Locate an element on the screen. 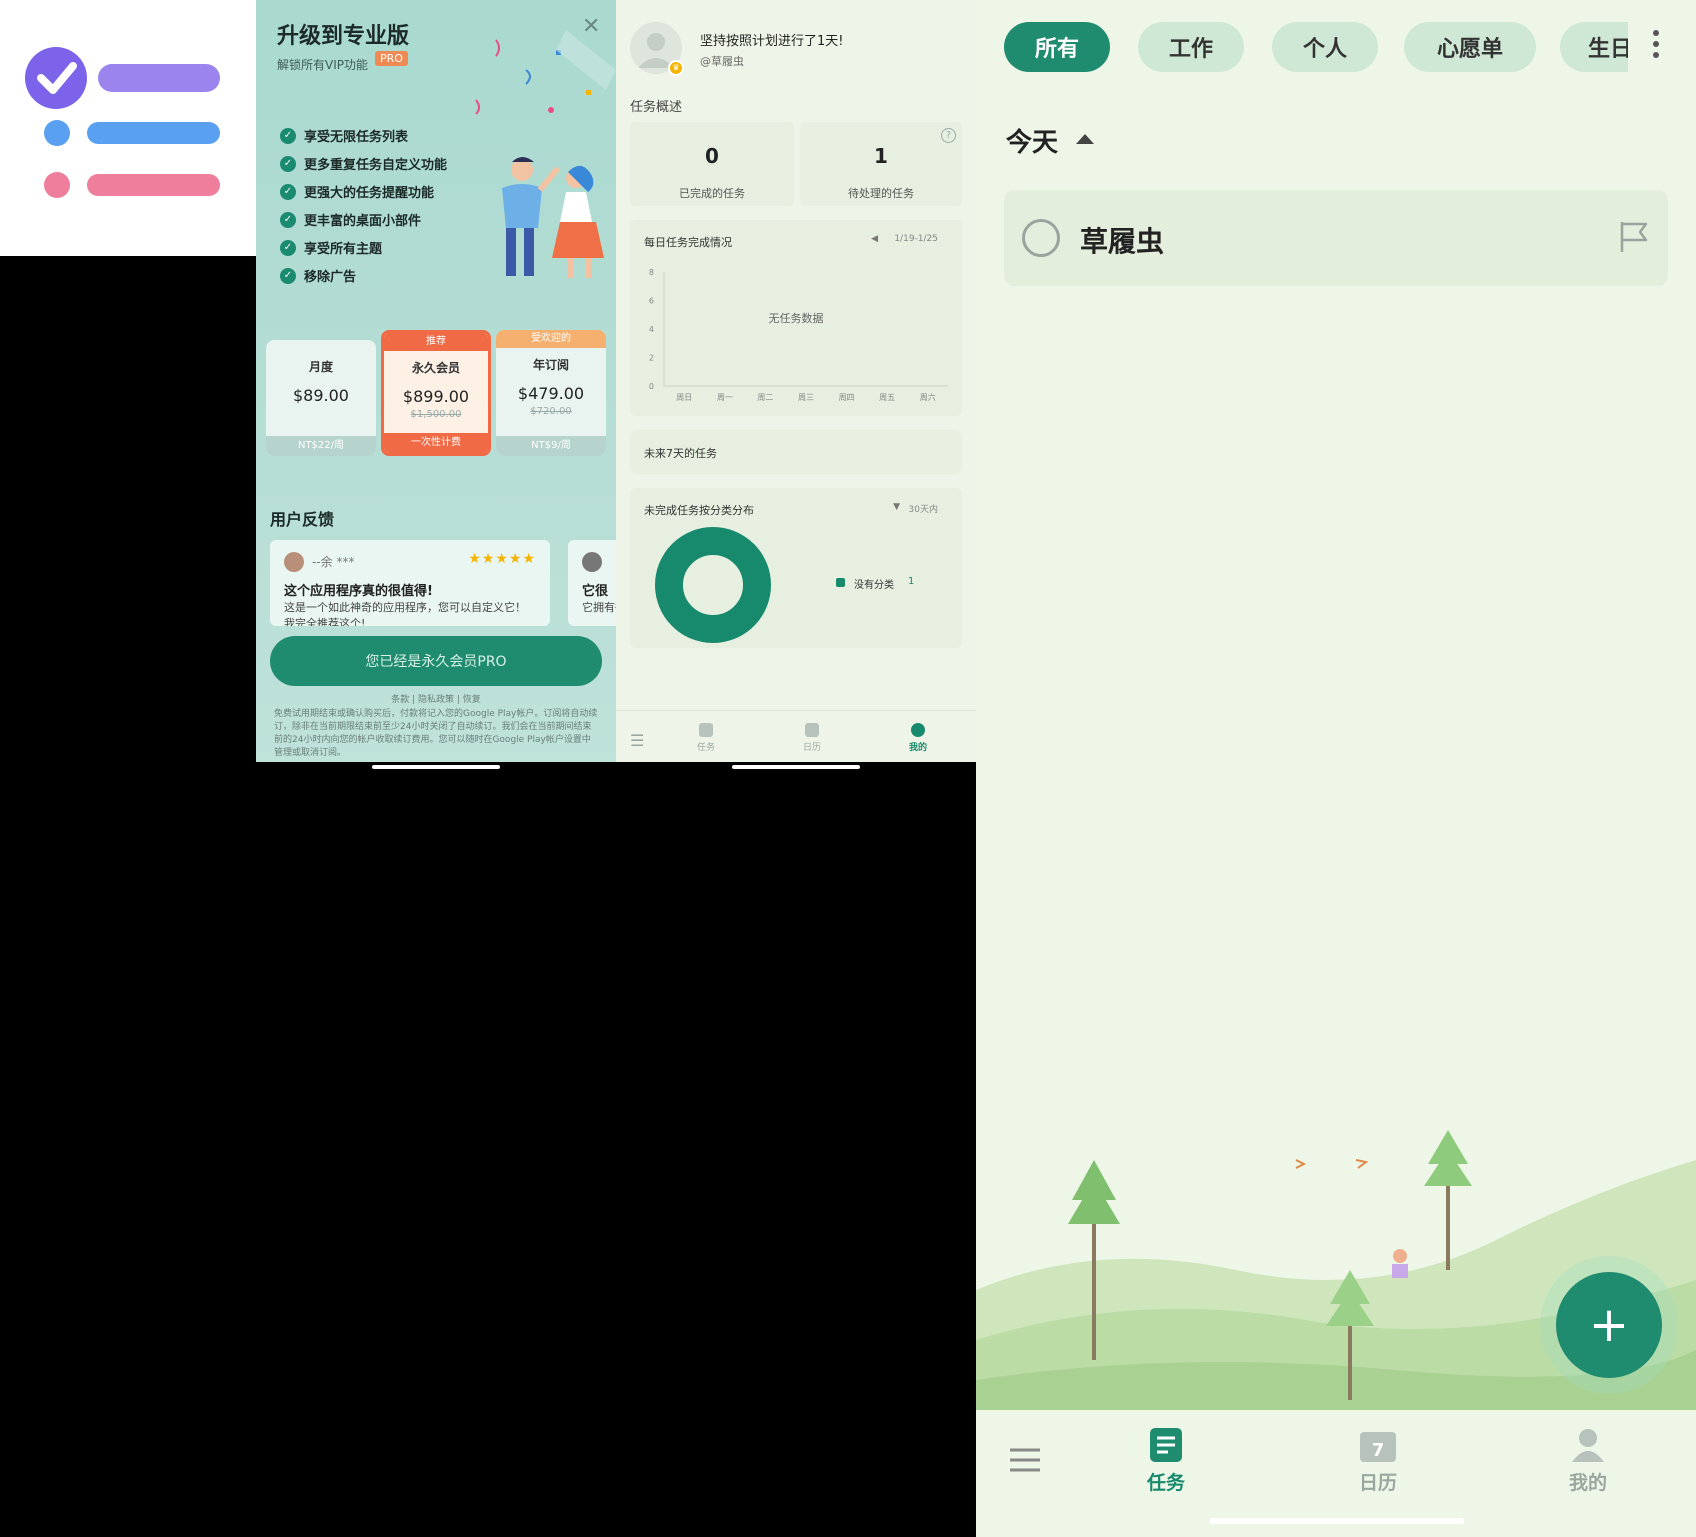  donut-slice is located at coordinates (713, 585).